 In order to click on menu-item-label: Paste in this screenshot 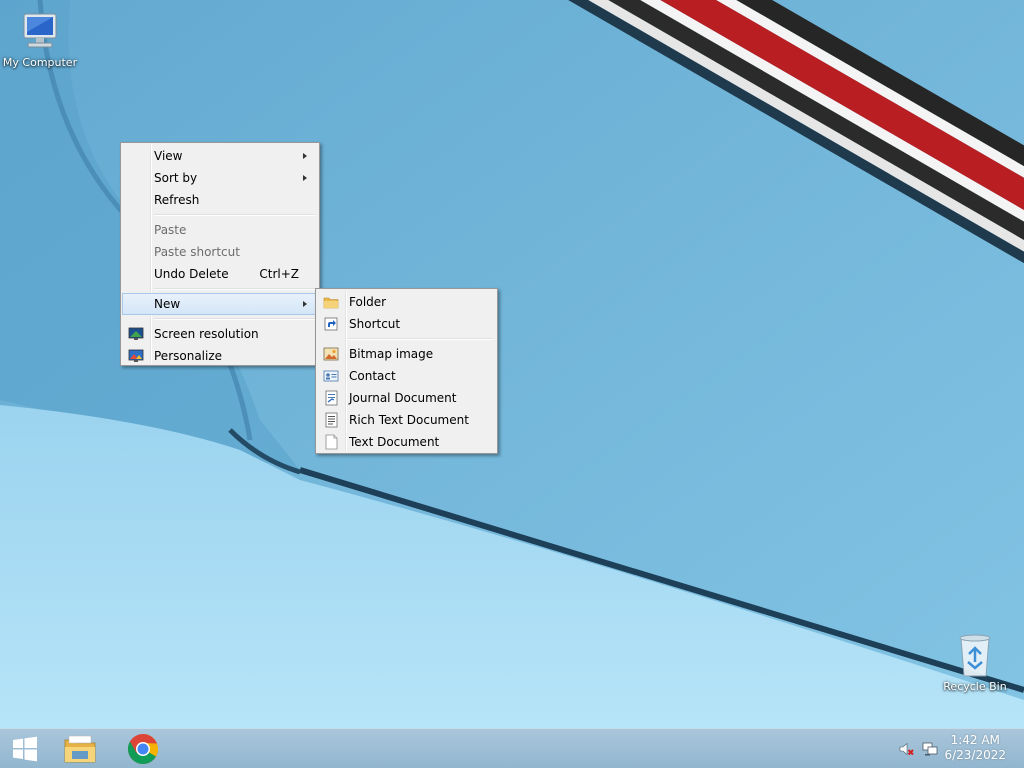, I will do `click(170, 230)`.